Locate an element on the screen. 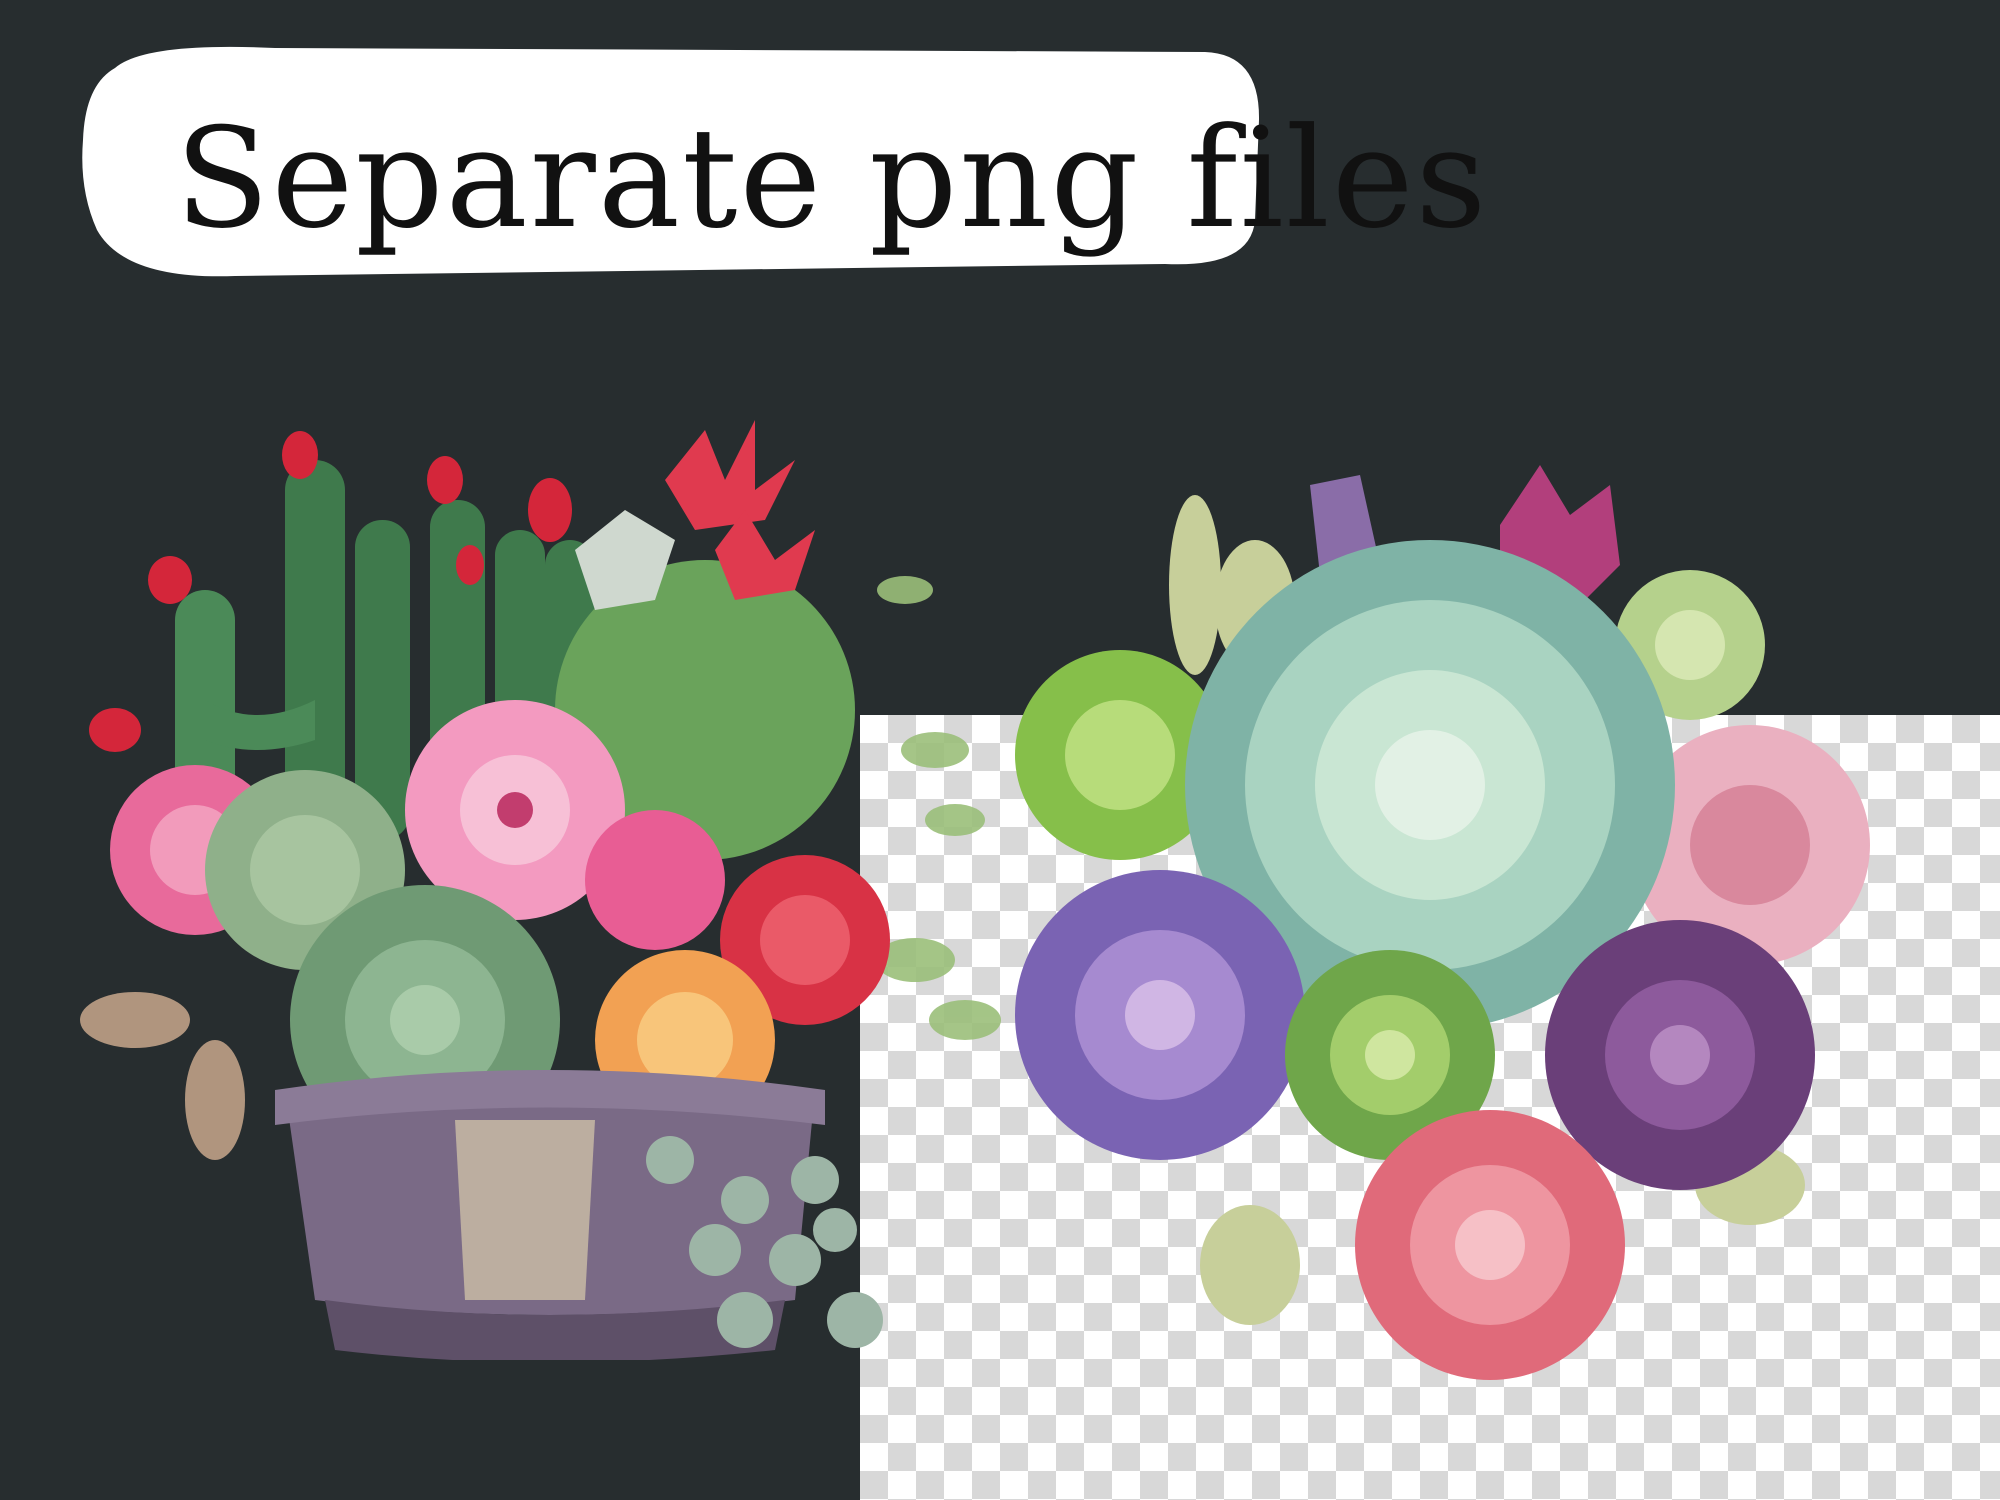  title-banner: Separate png files is located at coordinates (782, 159).